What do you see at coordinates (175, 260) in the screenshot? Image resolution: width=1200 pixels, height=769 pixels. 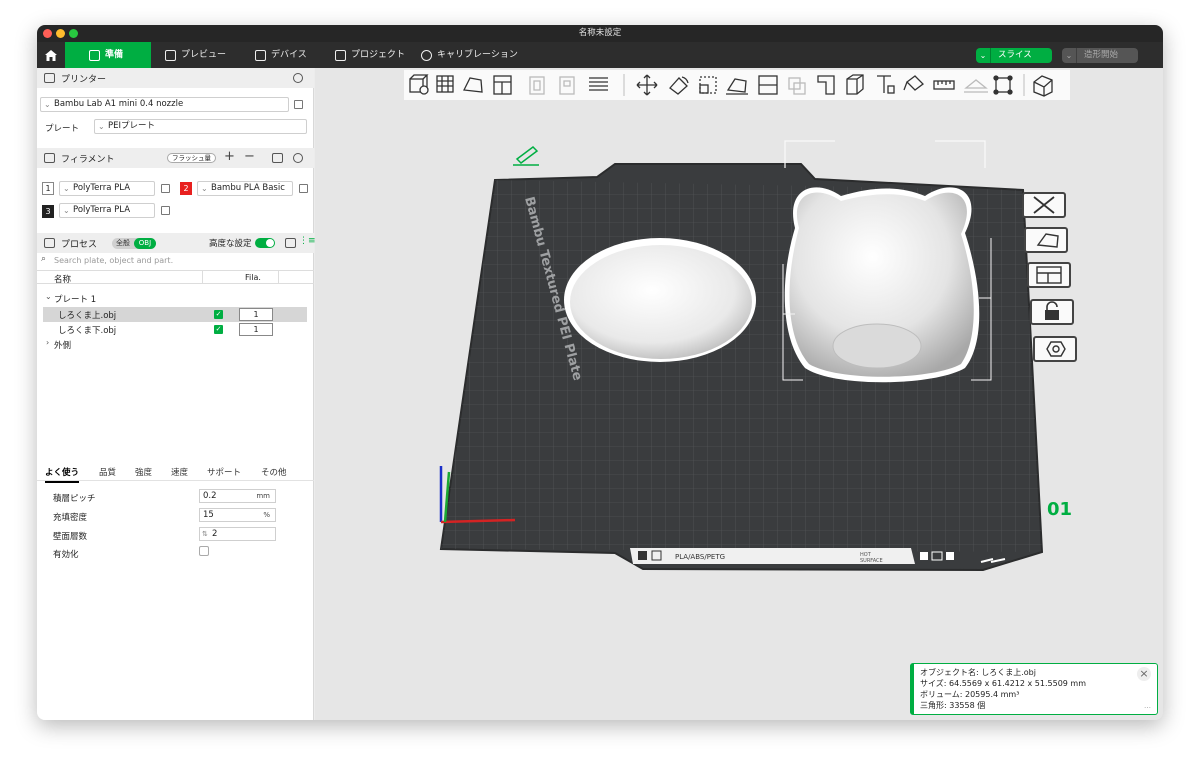 I see `object-search-bar: ⌕ Search plate, object and part.` at bounding box center [175, 260].